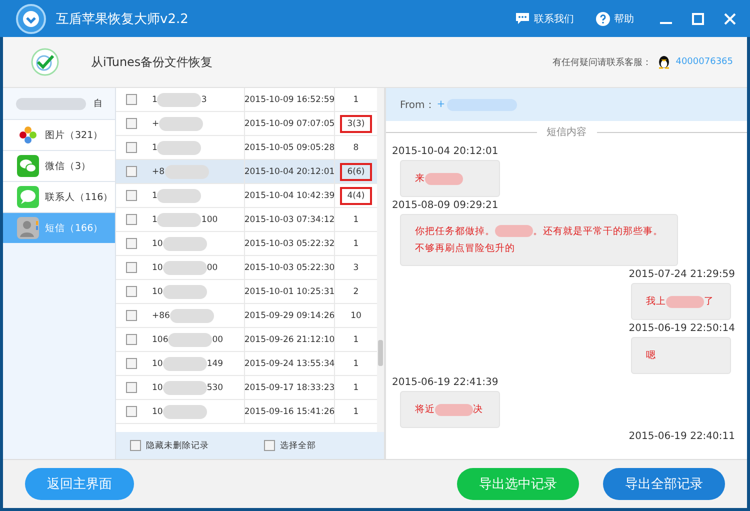  I want to click on date-cell: 2015-10-01 10:25:31, so click(290, 291).